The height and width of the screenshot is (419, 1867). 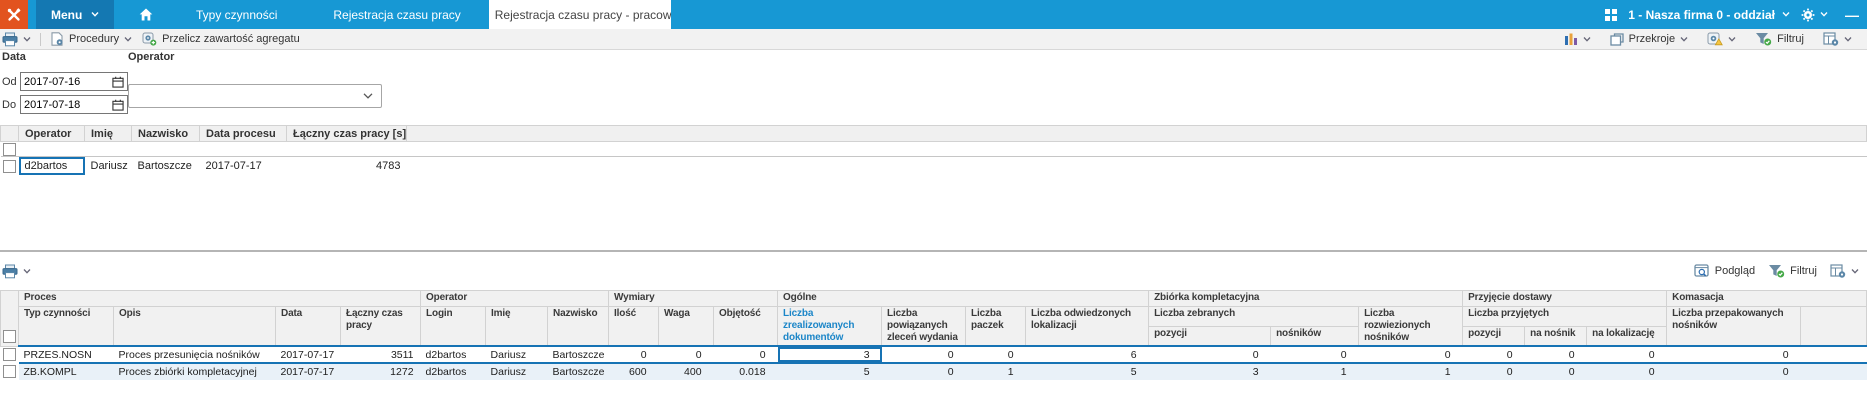 What do you see at coordinates (453, 326) in the screenshot?
I see `col-login: Login` at bounding box center [453, 326].